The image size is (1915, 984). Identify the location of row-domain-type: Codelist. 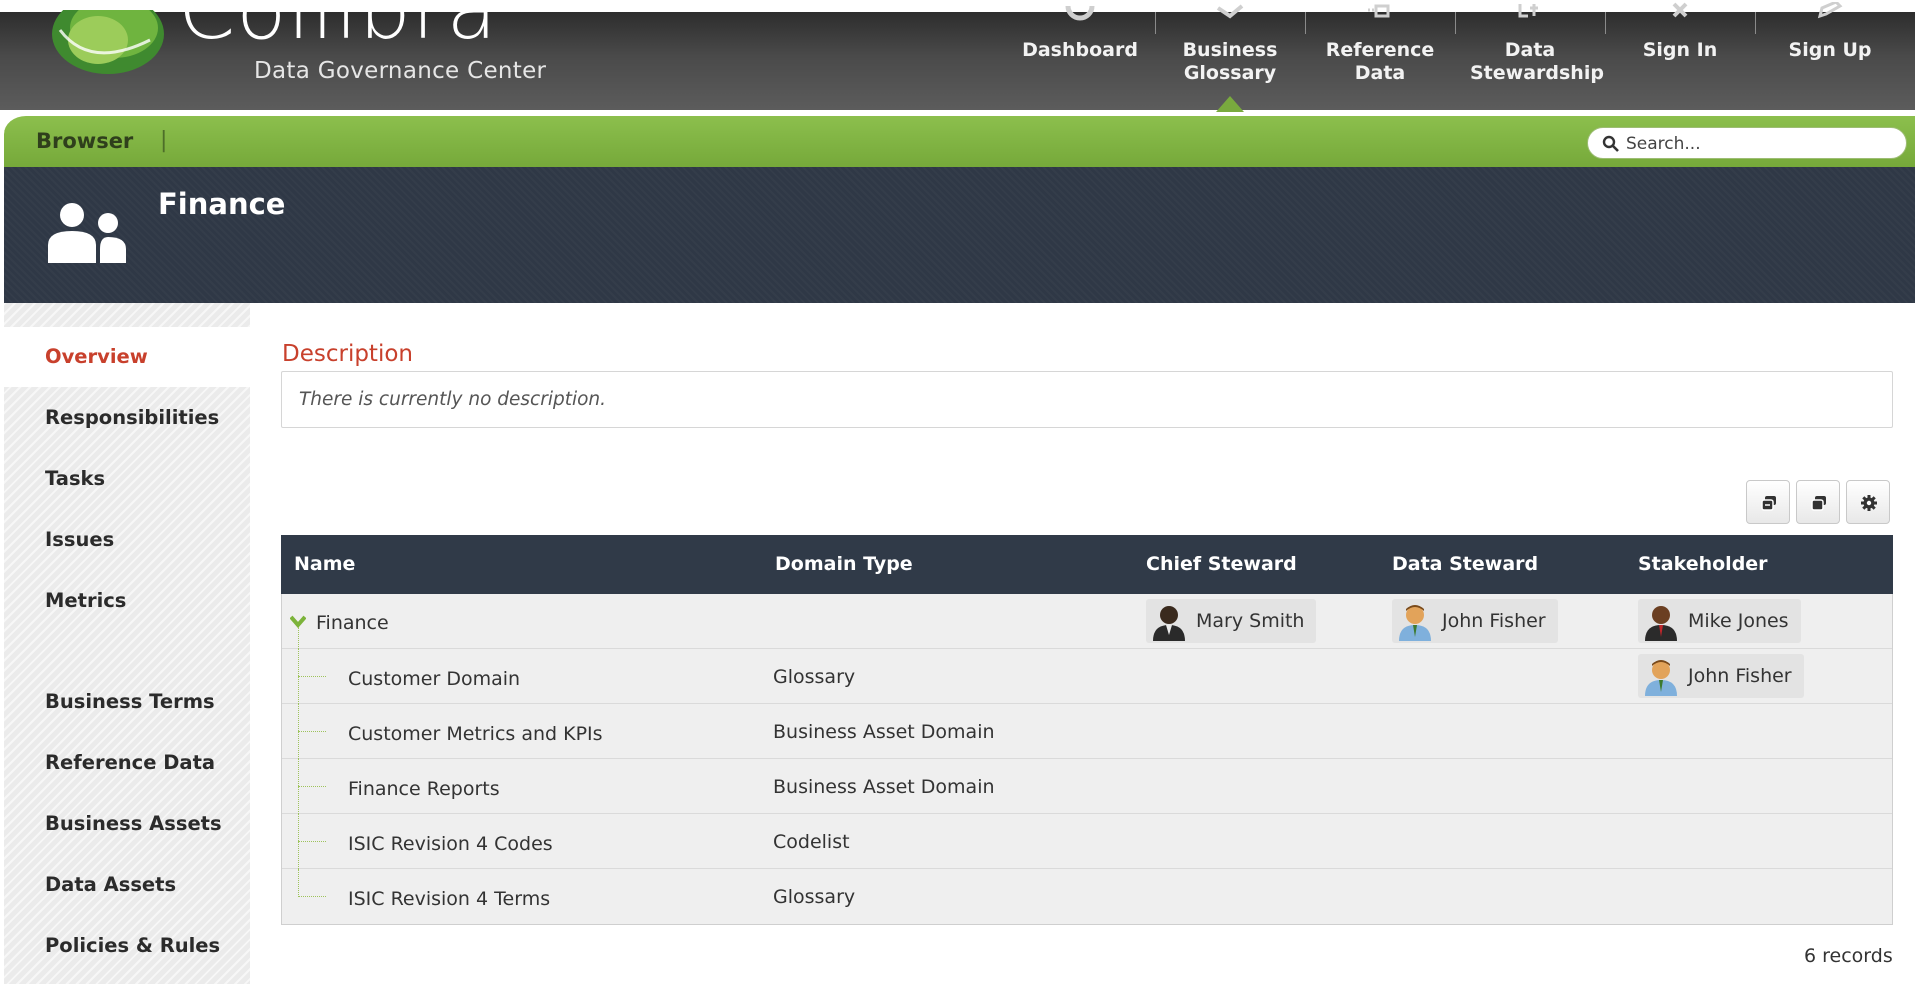
(811, 842).